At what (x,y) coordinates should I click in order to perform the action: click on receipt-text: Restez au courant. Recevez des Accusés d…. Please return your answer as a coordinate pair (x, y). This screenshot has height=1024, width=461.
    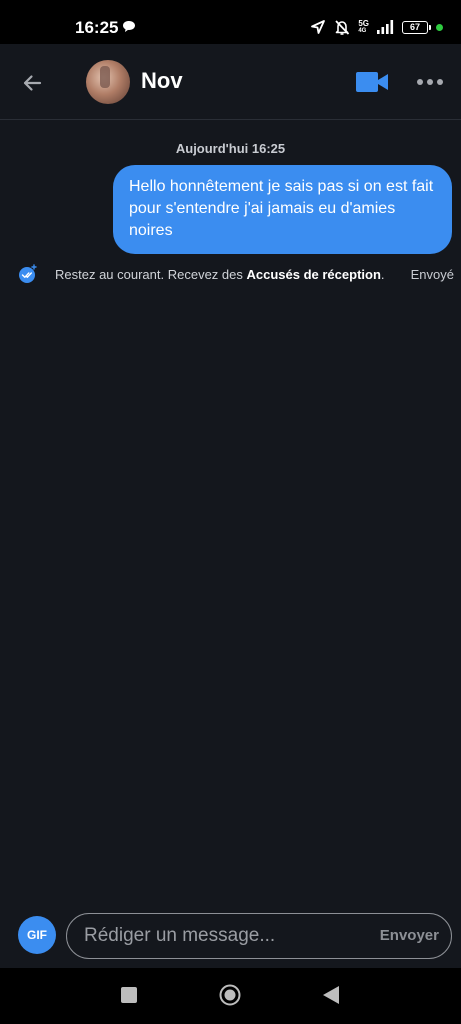
    Looking at the image, I should click on (220, 274).